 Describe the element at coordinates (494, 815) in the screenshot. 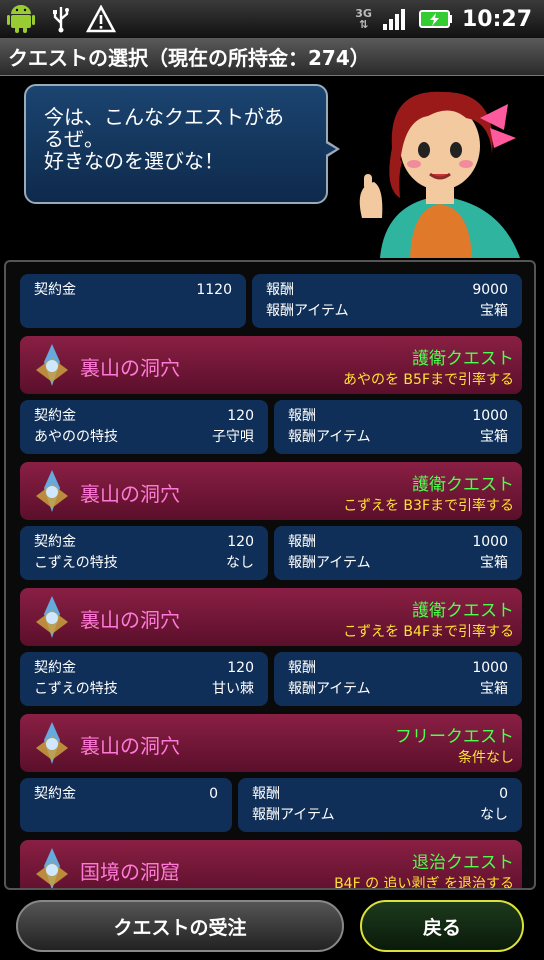

I see `reward-item-value: なし` at that location.